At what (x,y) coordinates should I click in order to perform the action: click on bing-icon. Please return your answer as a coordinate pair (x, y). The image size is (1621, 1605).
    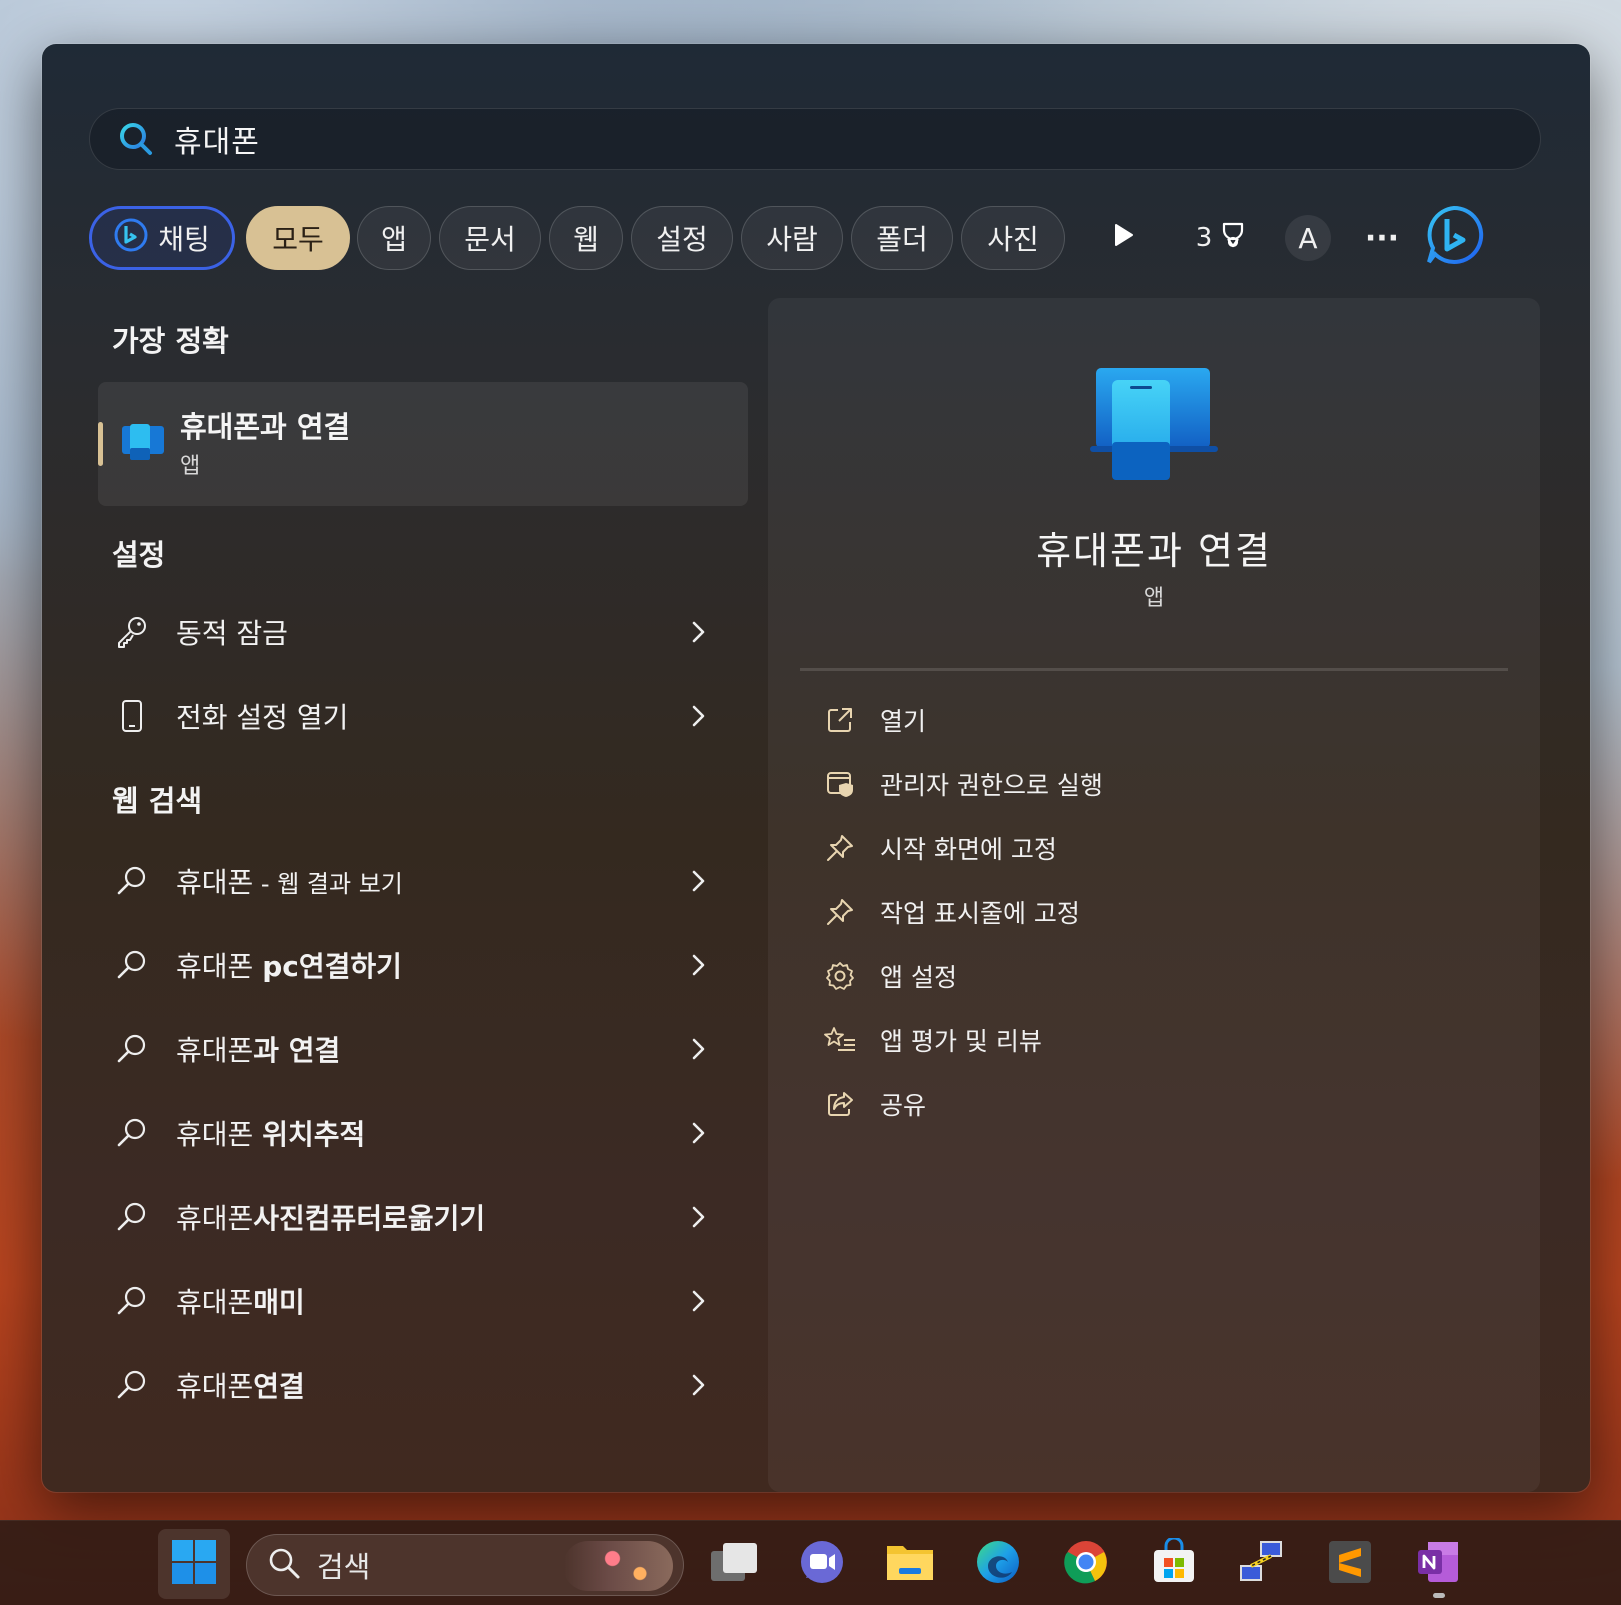
    Looking at the image, I should click on (131, 238).